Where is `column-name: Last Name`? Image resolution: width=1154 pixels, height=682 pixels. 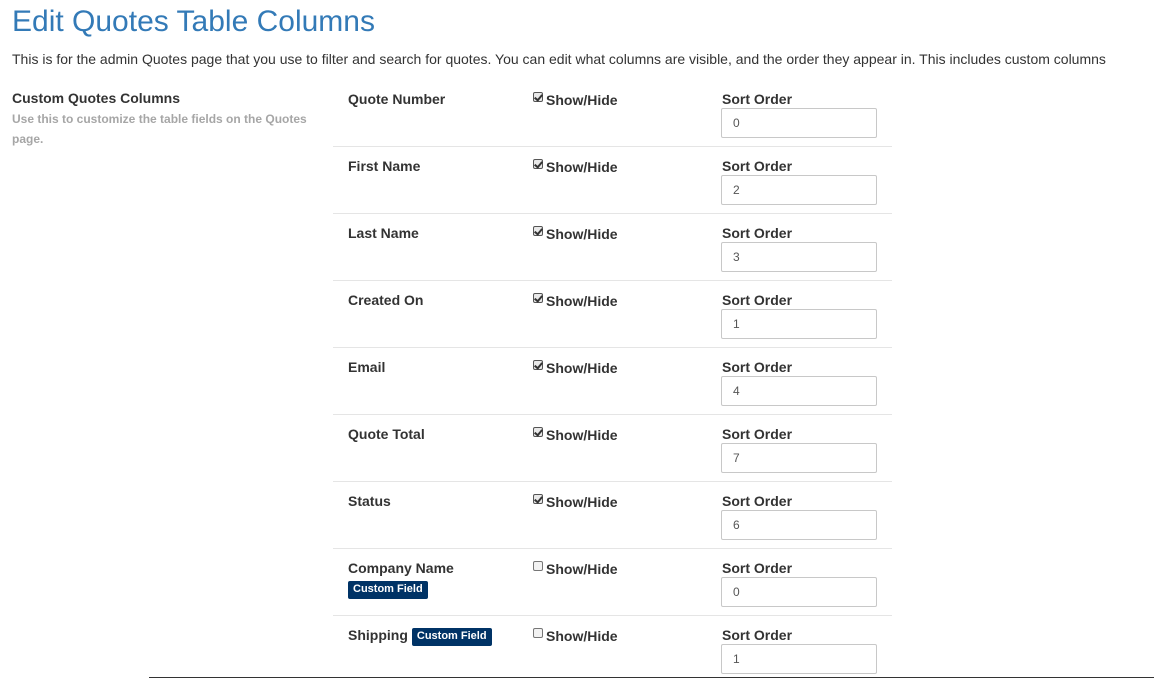 column-name: Last Name is located at coordinates (383, 233).